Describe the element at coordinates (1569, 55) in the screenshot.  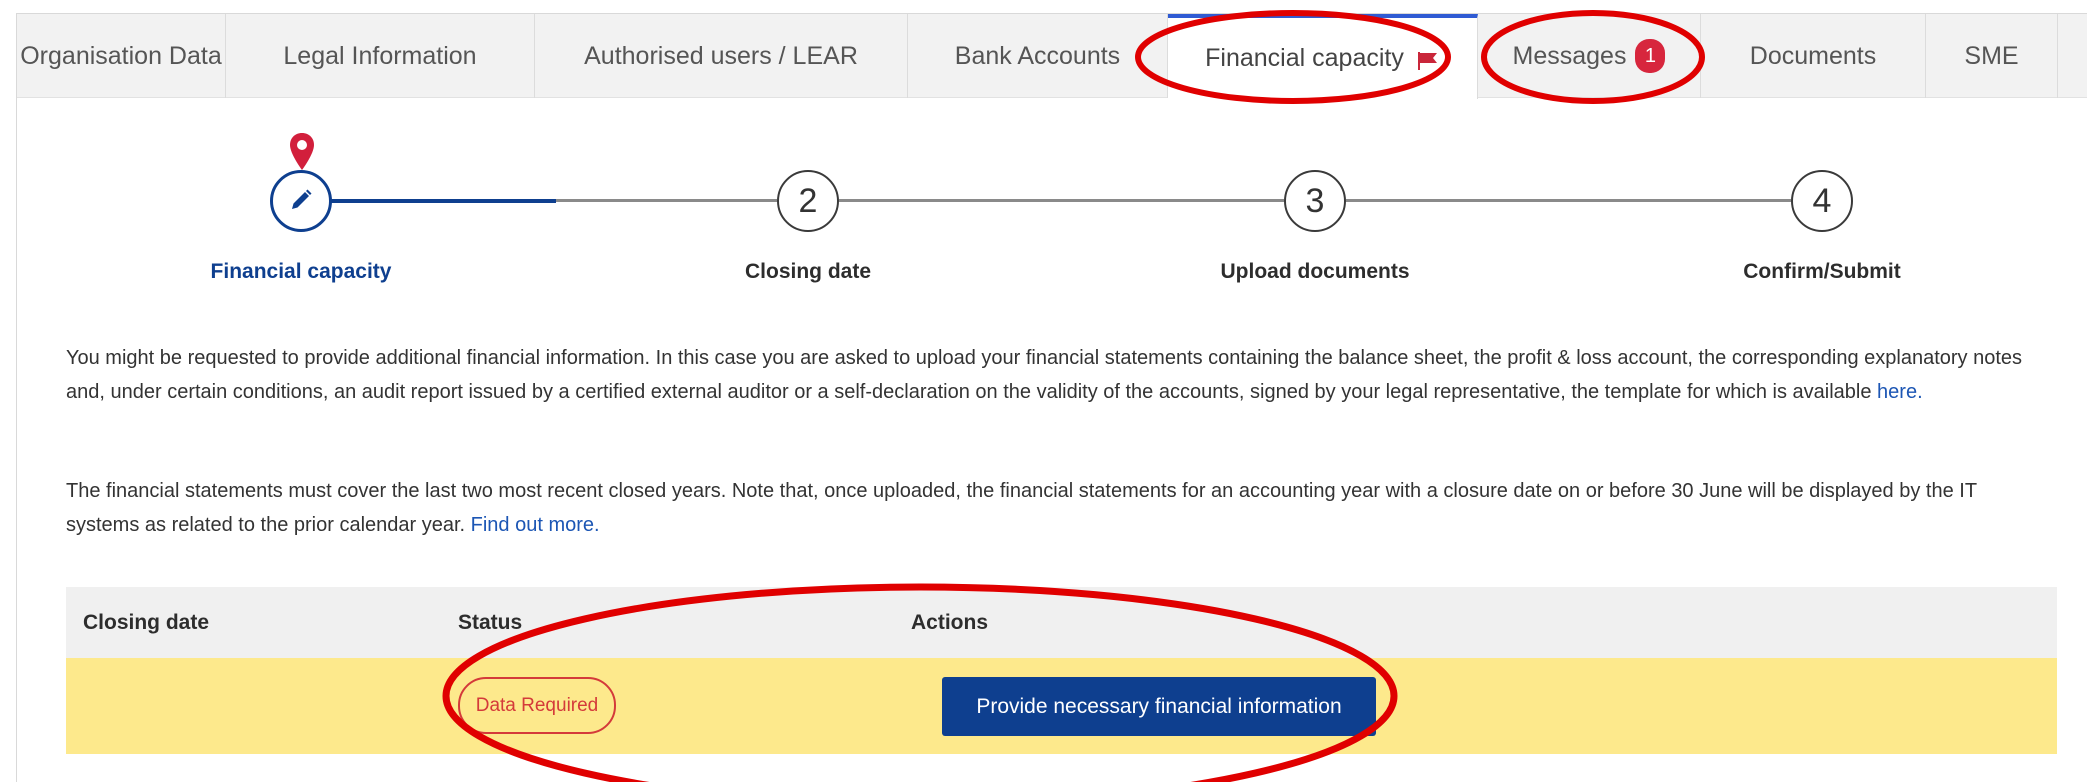
I see `tab-label: Messages` at that location.